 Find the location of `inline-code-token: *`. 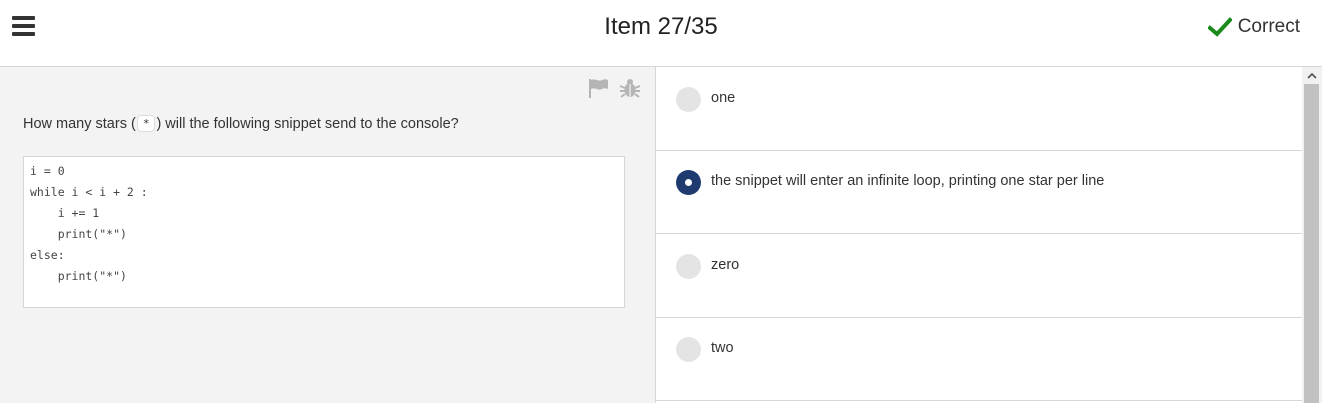

inline-code-token: * is located at coordinates (146, 123).